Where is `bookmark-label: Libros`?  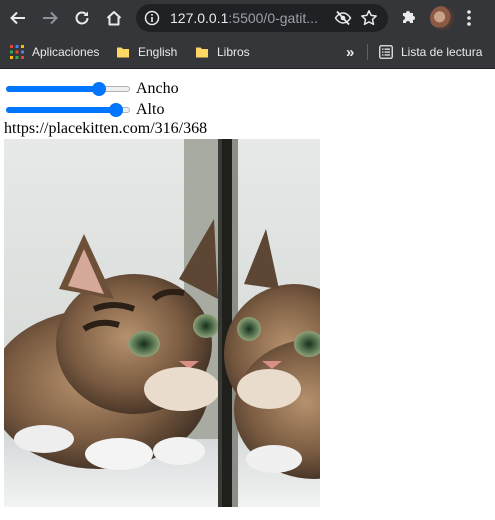 bookmark-label: Libros is located at coordinates (233, 52).